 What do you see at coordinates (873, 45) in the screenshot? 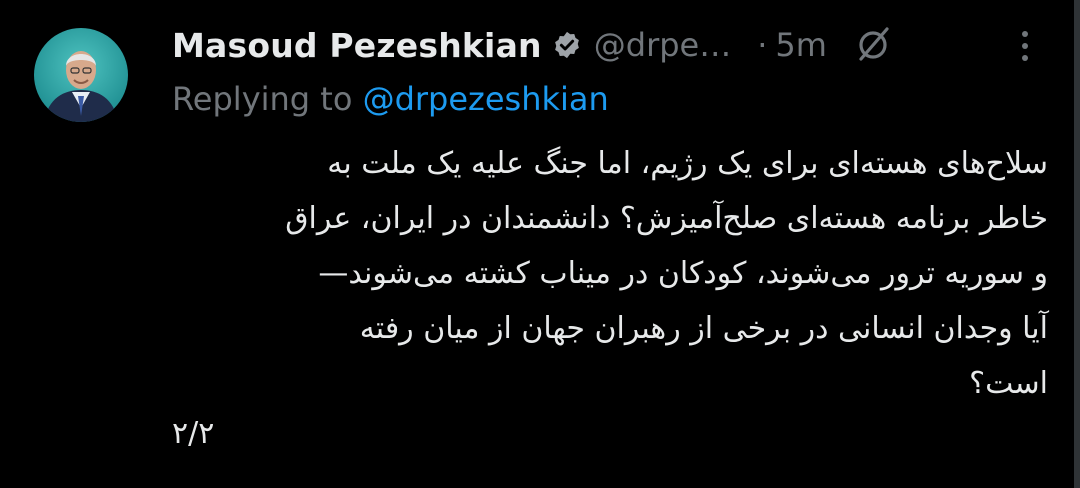
I see `grok-icon` at bounding box center [873, 45].